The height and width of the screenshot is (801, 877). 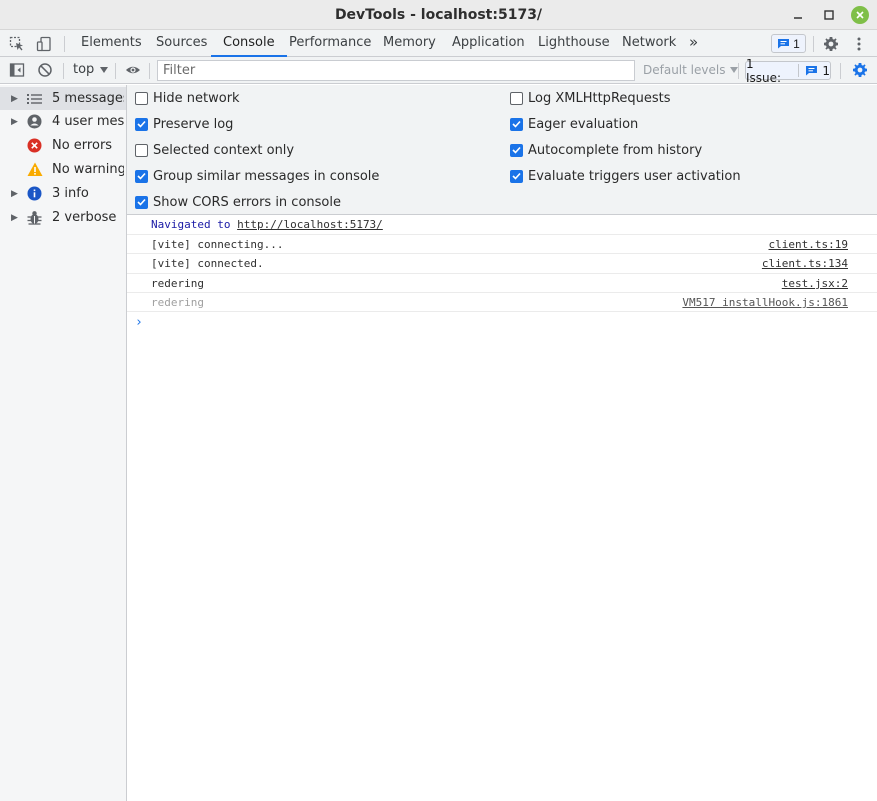 I want to click on more-tabs-button: », so click(x=693, y=43).